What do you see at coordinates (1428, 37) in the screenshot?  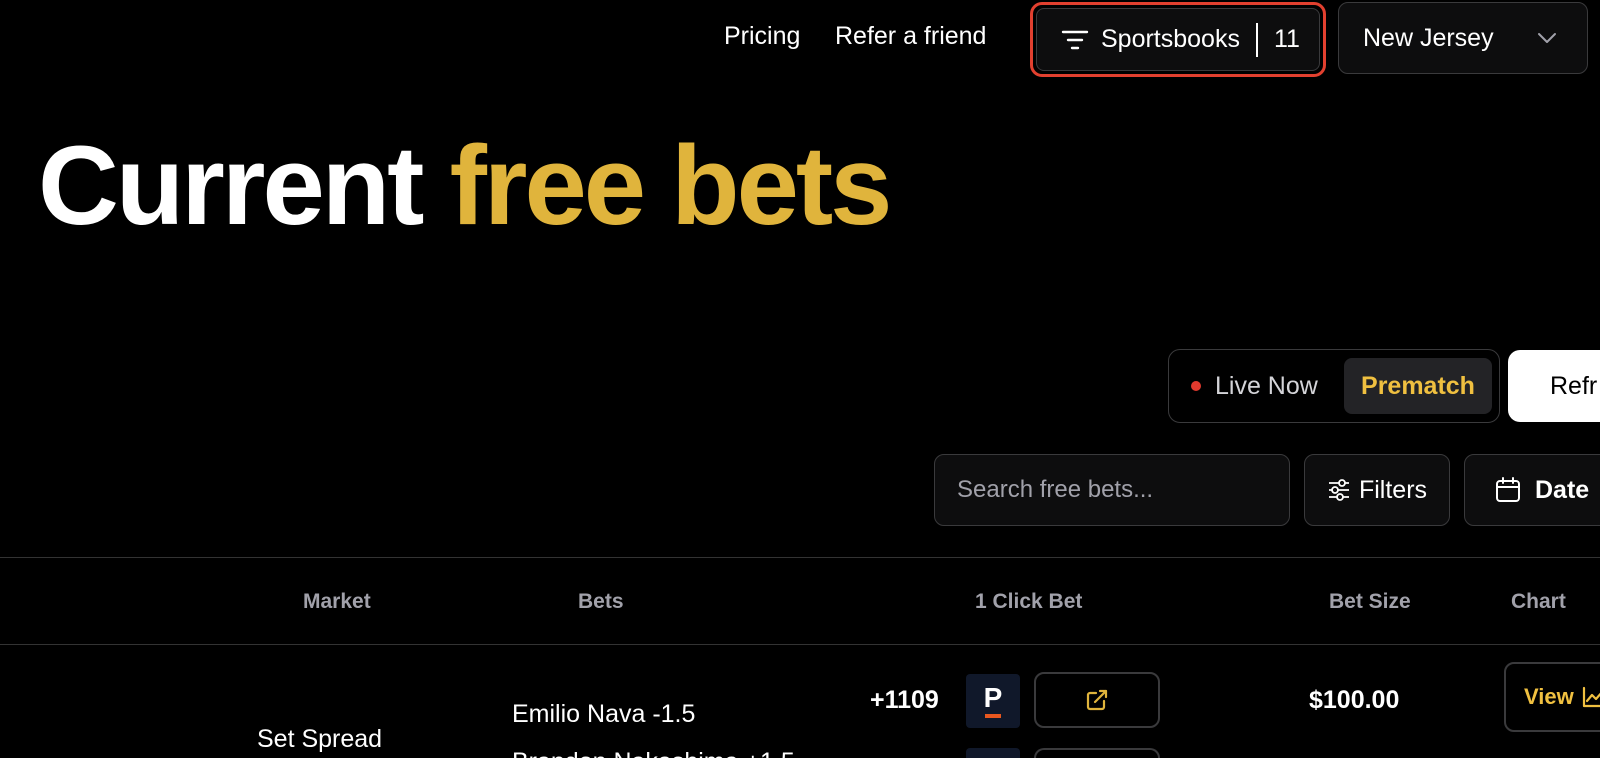 I see `state-select-value: New Jersey` at bounding box center [1428, 37].